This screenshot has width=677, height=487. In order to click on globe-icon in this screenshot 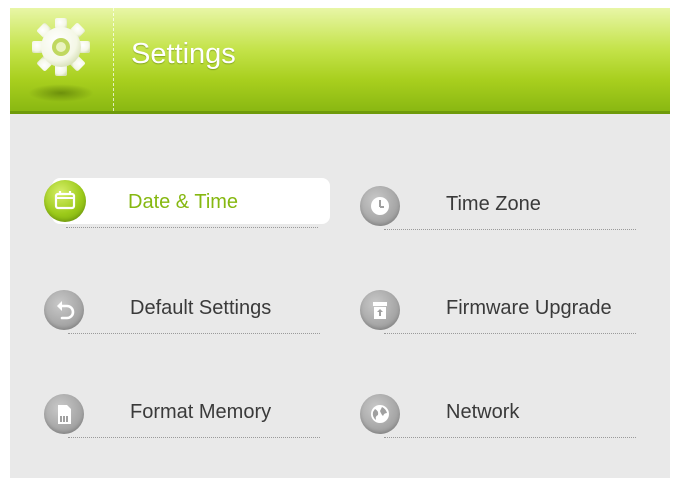, I will do `click(380, 414)`.